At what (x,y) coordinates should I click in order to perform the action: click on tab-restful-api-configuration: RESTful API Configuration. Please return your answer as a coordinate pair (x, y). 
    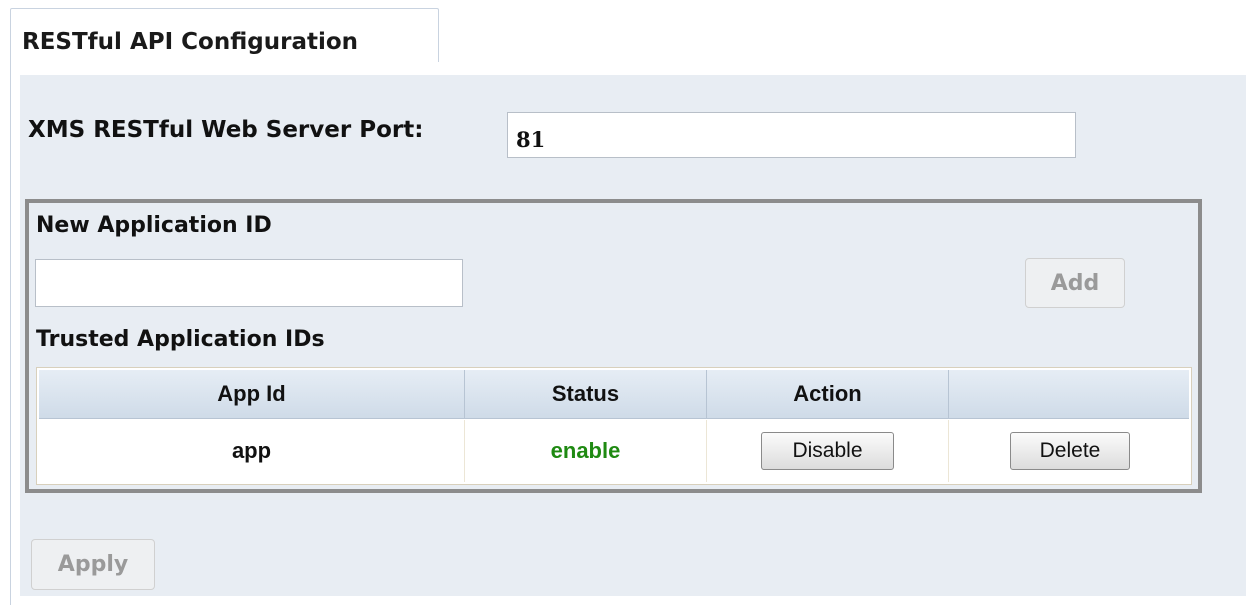
    Looking at the image, I should click on (224, 35).